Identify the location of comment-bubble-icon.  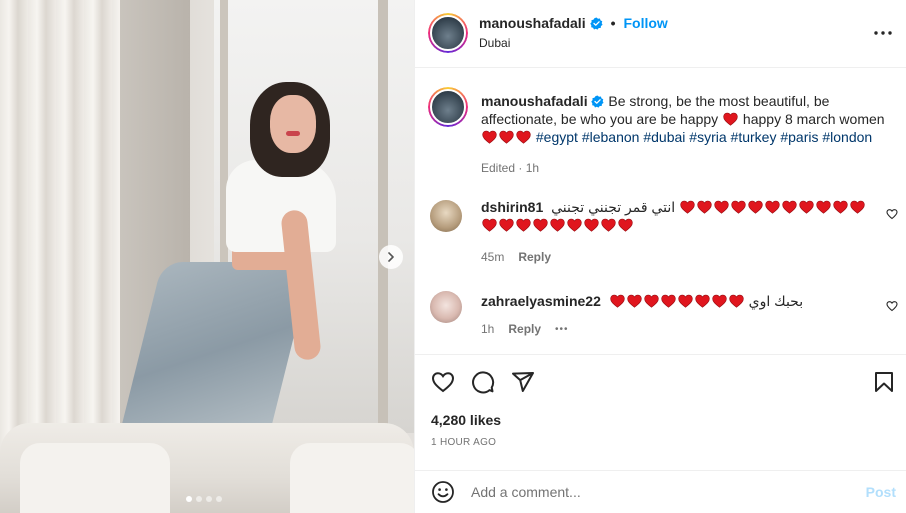
(483, 382).